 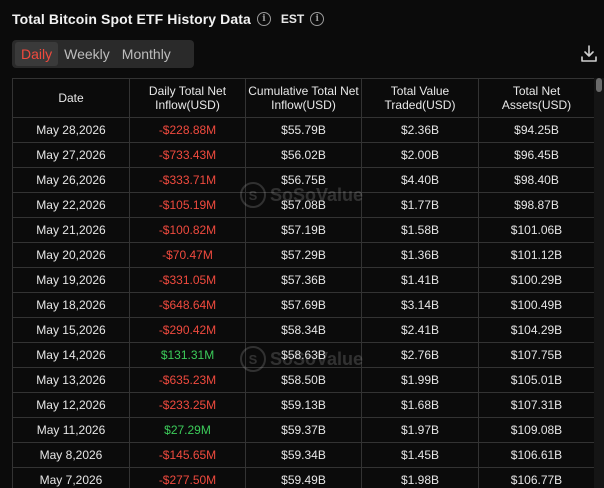 What do you see at coordinates (71, 230) in the screenshot?
I see `cell-date: May 21,2026` at bounding box center [71, 230].